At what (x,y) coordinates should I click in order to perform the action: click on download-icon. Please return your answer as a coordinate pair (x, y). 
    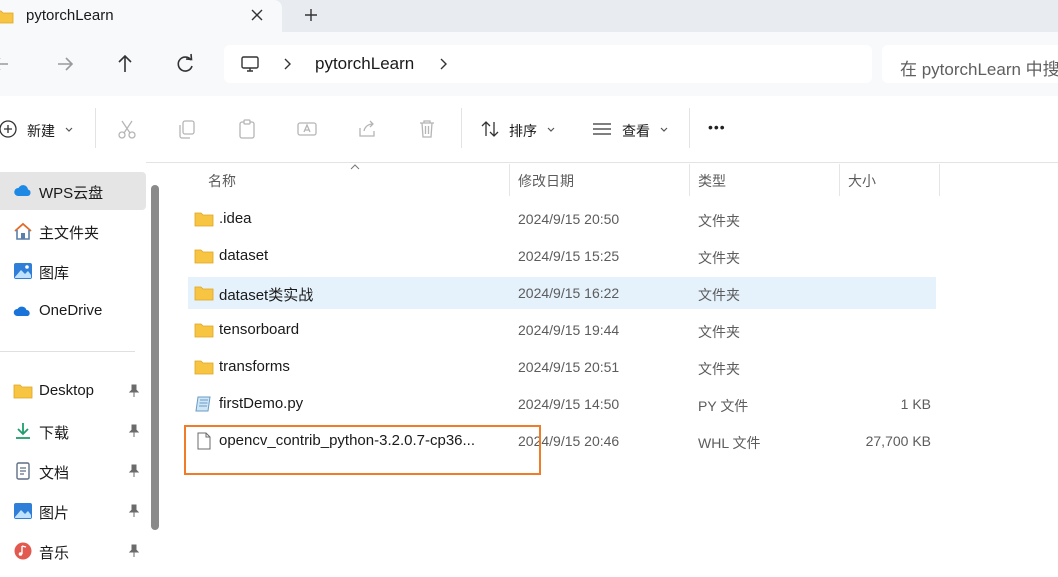
    Looking at the image, I should click on (23, 431).